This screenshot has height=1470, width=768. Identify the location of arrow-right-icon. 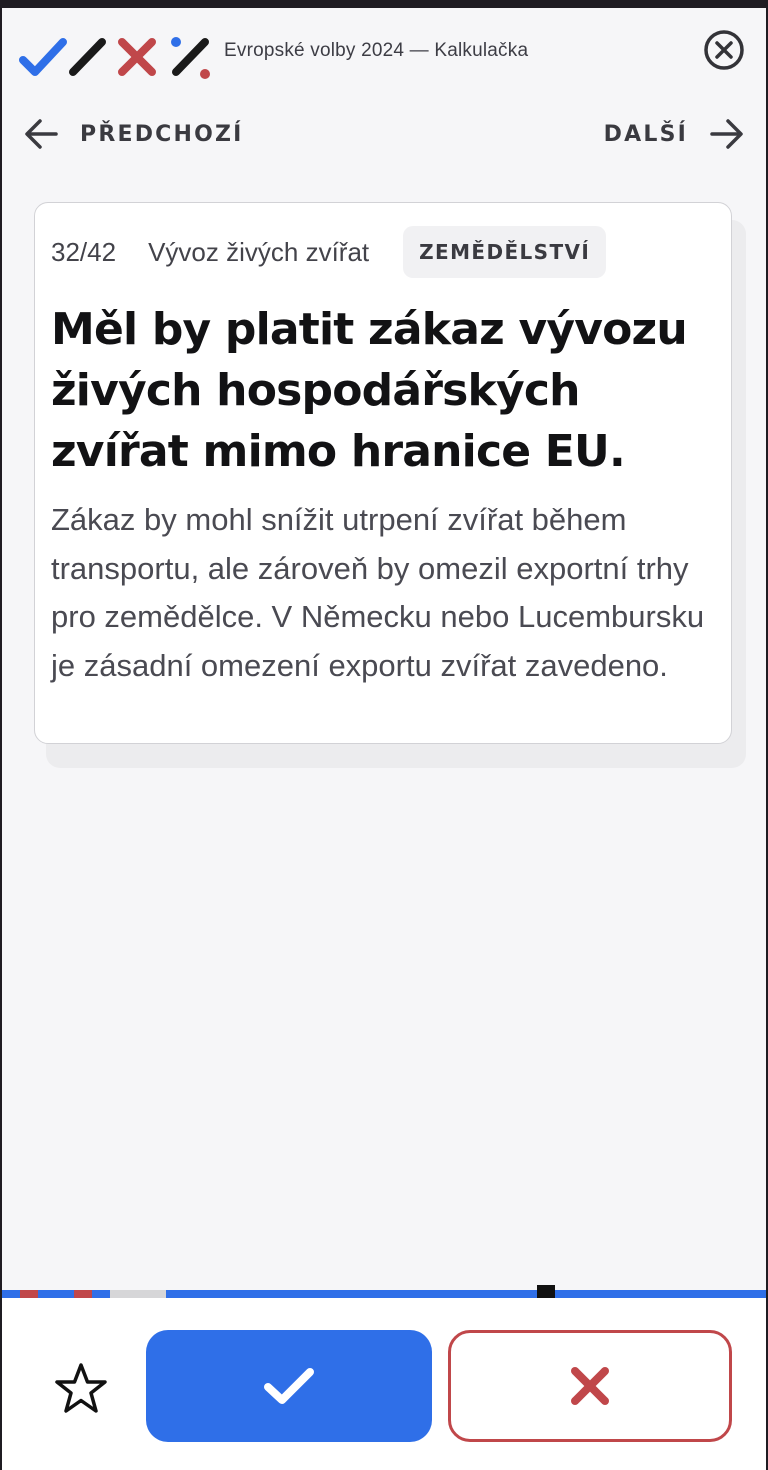
(726, 134).